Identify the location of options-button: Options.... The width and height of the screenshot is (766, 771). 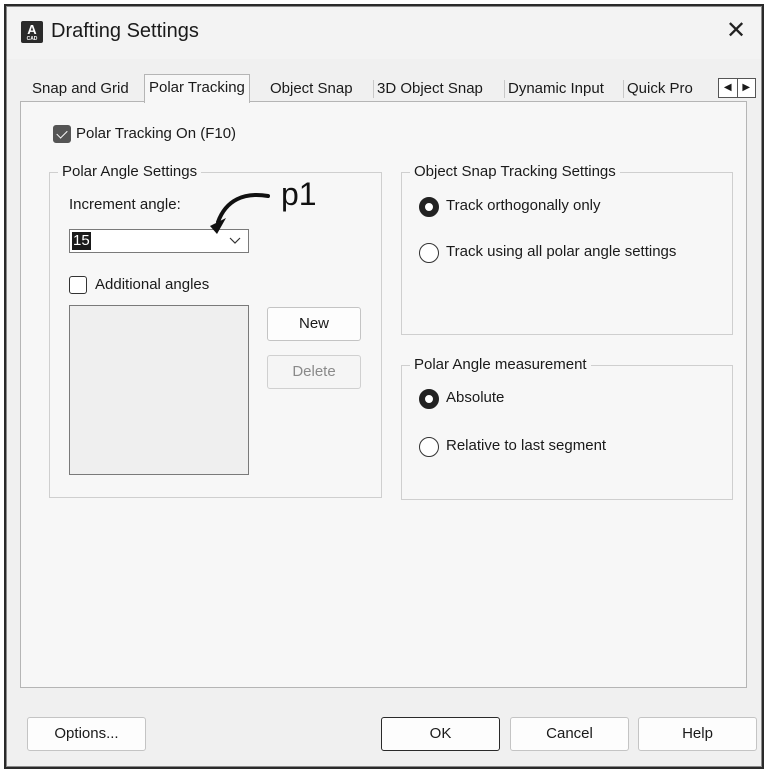
(86, 734).